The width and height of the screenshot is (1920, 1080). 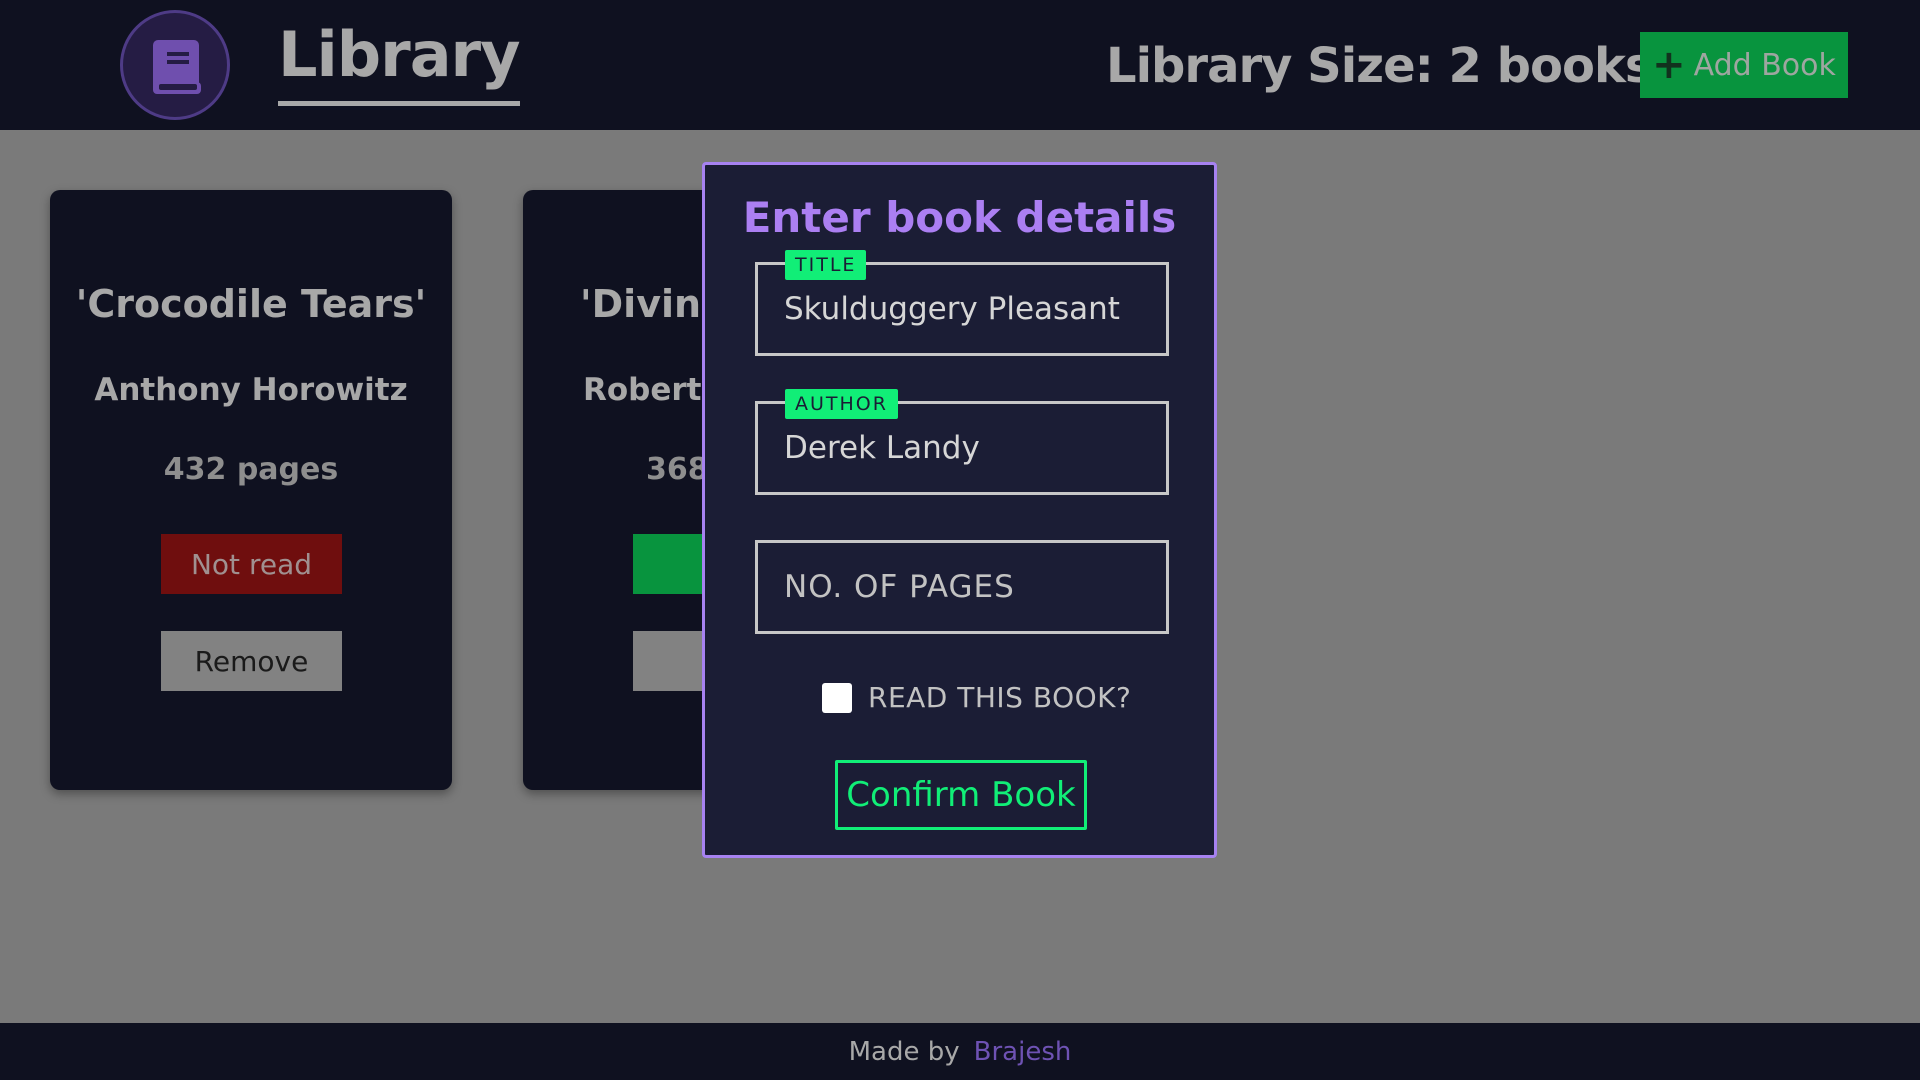 I want to click on title-field-label: TITLE, so click(x=826, y=265).